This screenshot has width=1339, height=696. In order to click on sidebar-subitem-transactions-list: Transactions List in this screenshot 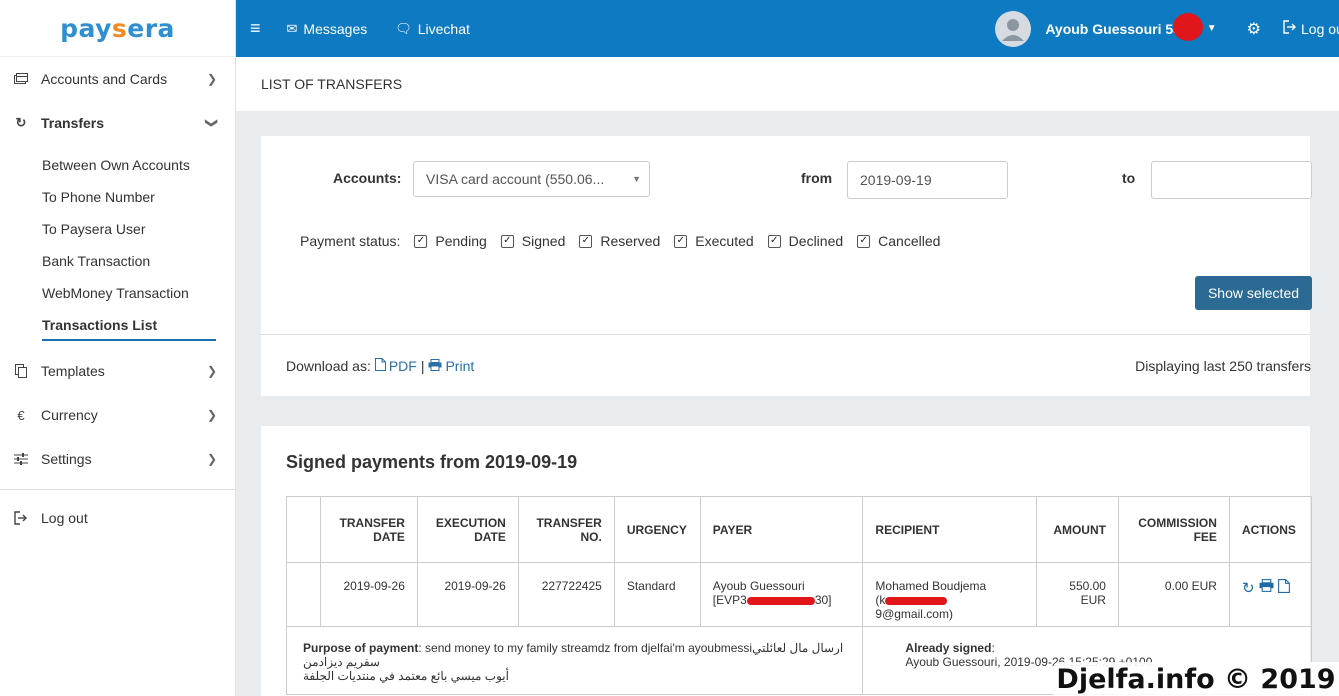, I will do `click(117, 325)`.